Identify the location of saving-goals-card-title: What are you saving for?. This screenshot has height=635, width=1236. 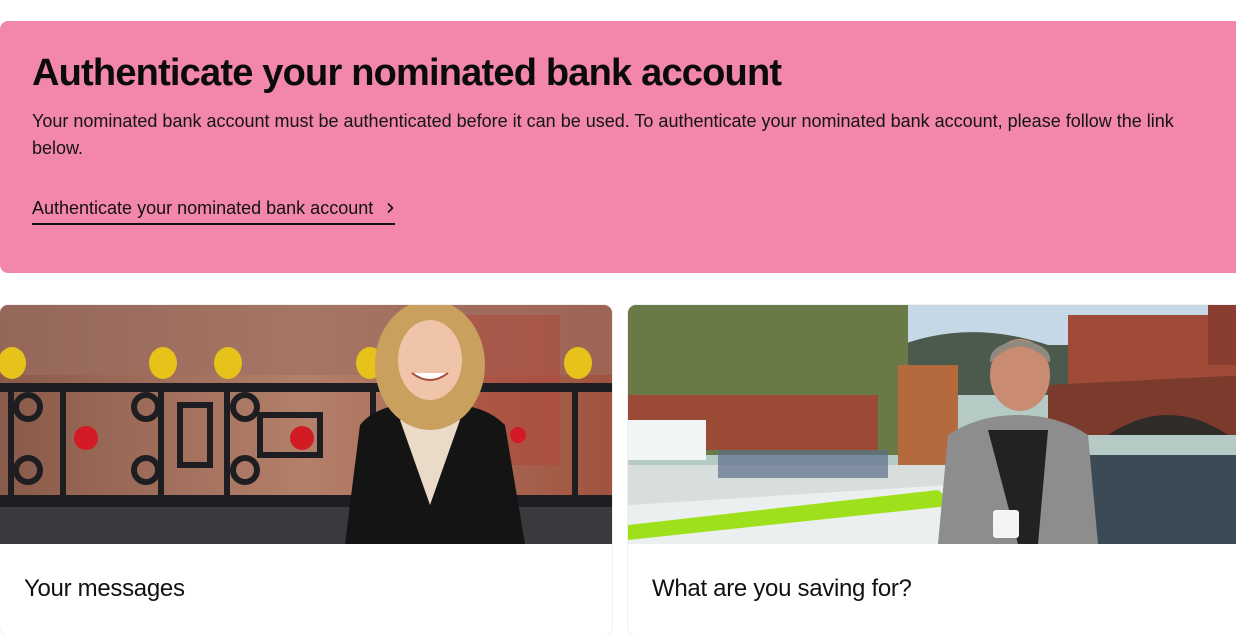
(782, 588).